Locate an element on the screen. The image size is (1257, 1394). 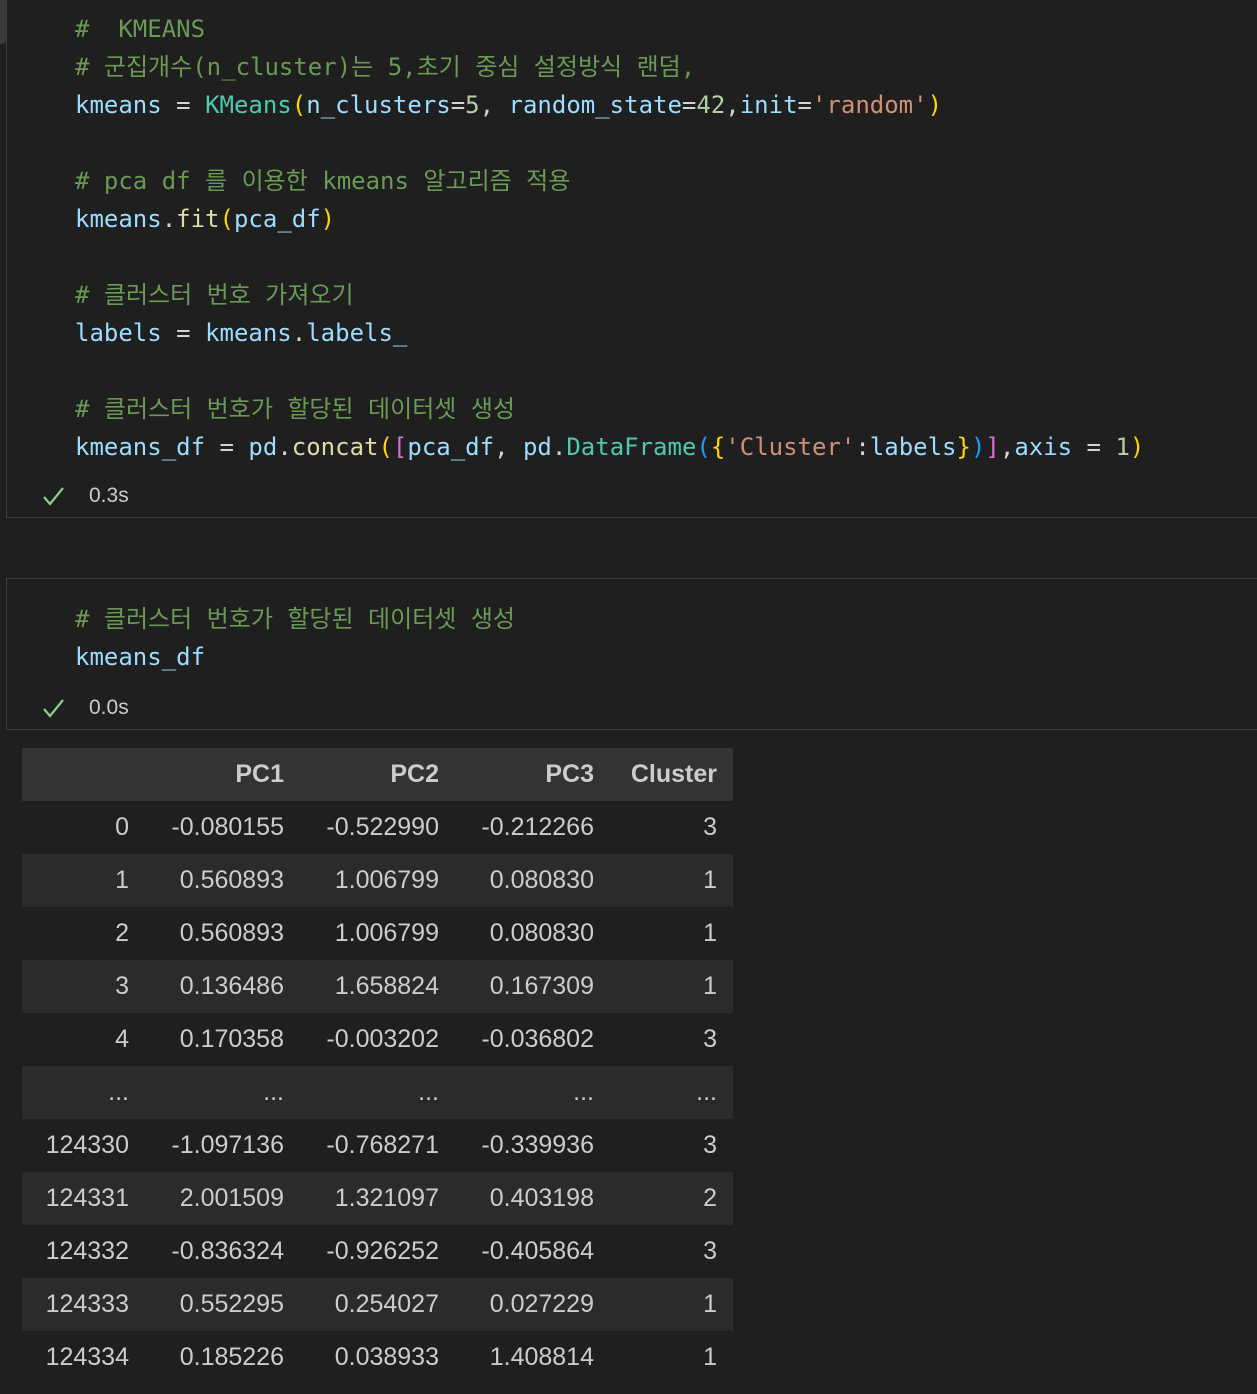
code-token: init is located at coordinates (768, 105).